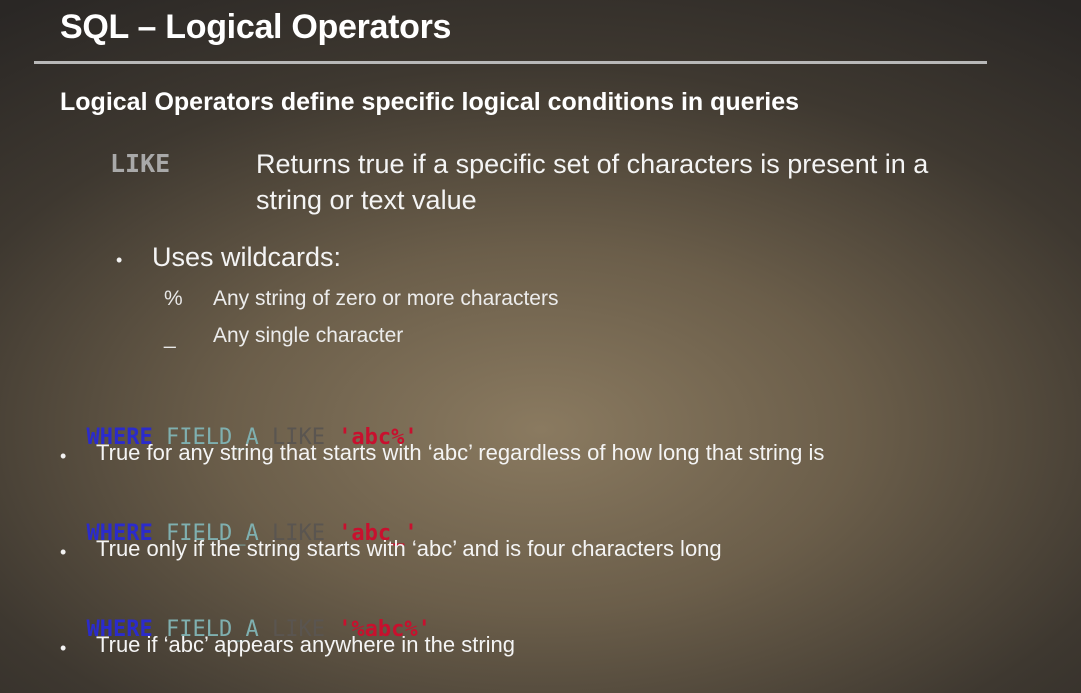 Image resolution: width=1081 pixels, height=693 pixels. Describe the element at coordinates (173, 298) in the screenshot. I see `wildcard-symbol: %` at that location.